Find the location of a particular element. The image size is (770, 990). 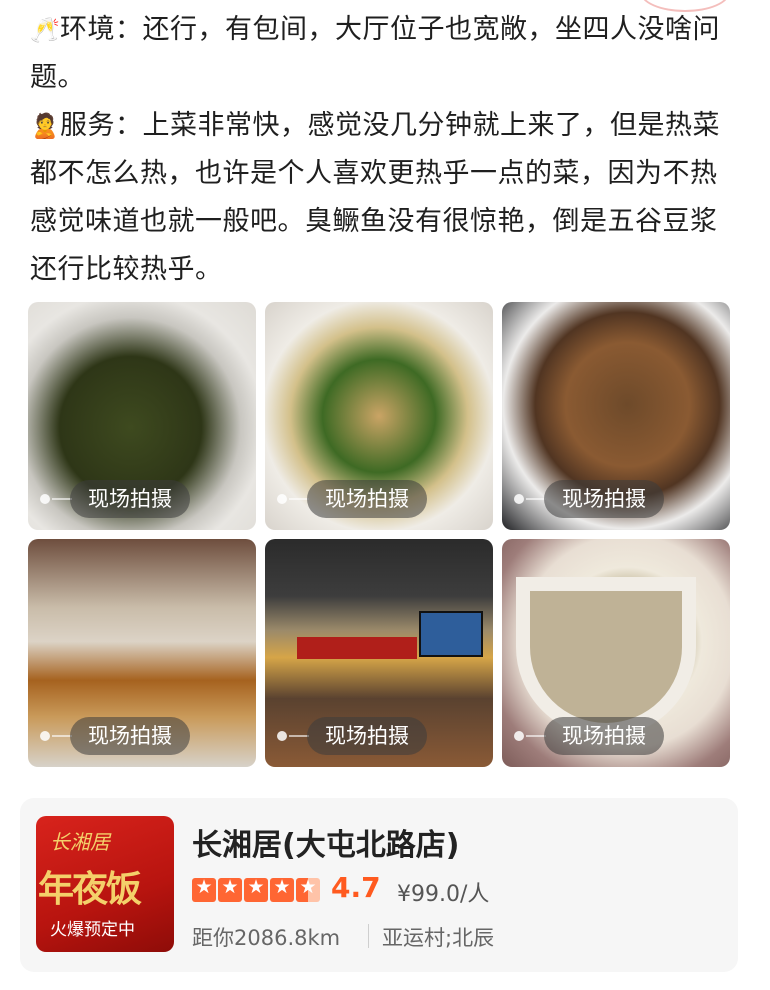

distance: 距你2086.8km is located at coordinates (266, 938).